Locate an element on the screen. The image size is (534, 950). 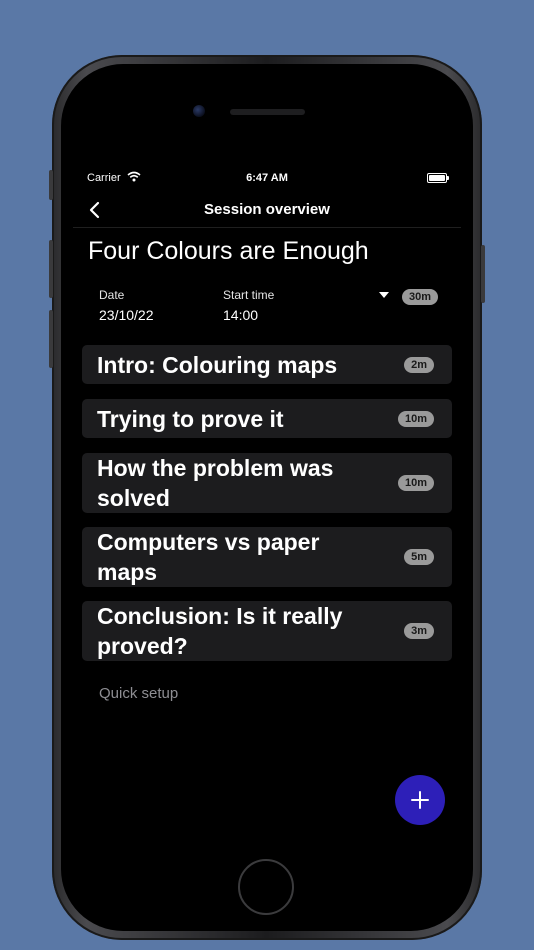
talk-item: How the problem was solved 10m is located at coordinates (267, 483).